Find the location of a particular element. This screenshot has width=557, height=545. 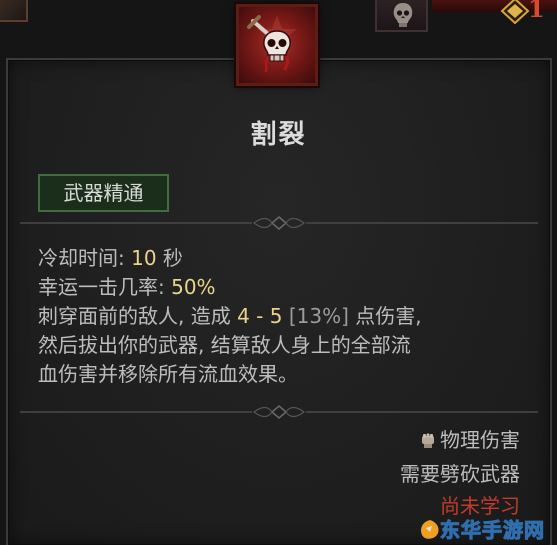

lucky-hit-value: 50% is located at coordinates (193, 287).